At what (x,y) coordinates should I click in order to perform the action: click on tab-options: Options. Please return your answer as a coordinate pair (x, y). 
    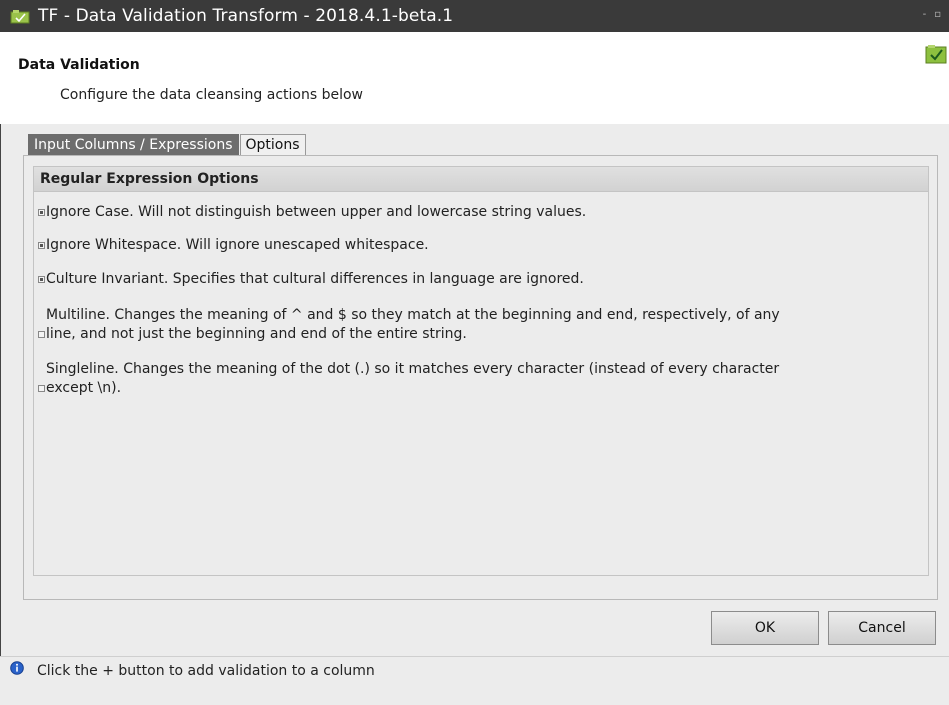
    Looking at the image, I should click on (272, 145).